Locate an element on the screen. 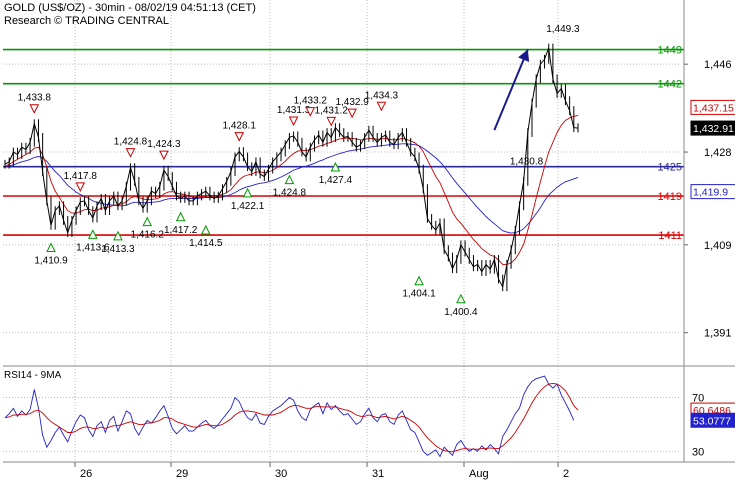  peak-label: 1,424.3 is located at coordinates (164, 144).